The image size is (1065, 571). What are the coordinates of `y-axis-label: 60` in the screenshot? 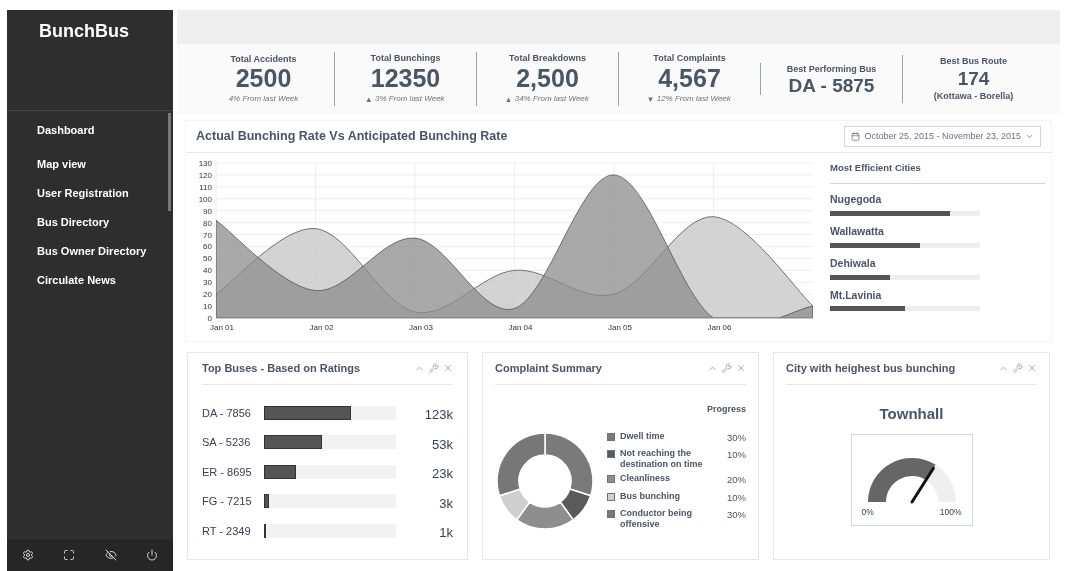 It's located at (207, 247).